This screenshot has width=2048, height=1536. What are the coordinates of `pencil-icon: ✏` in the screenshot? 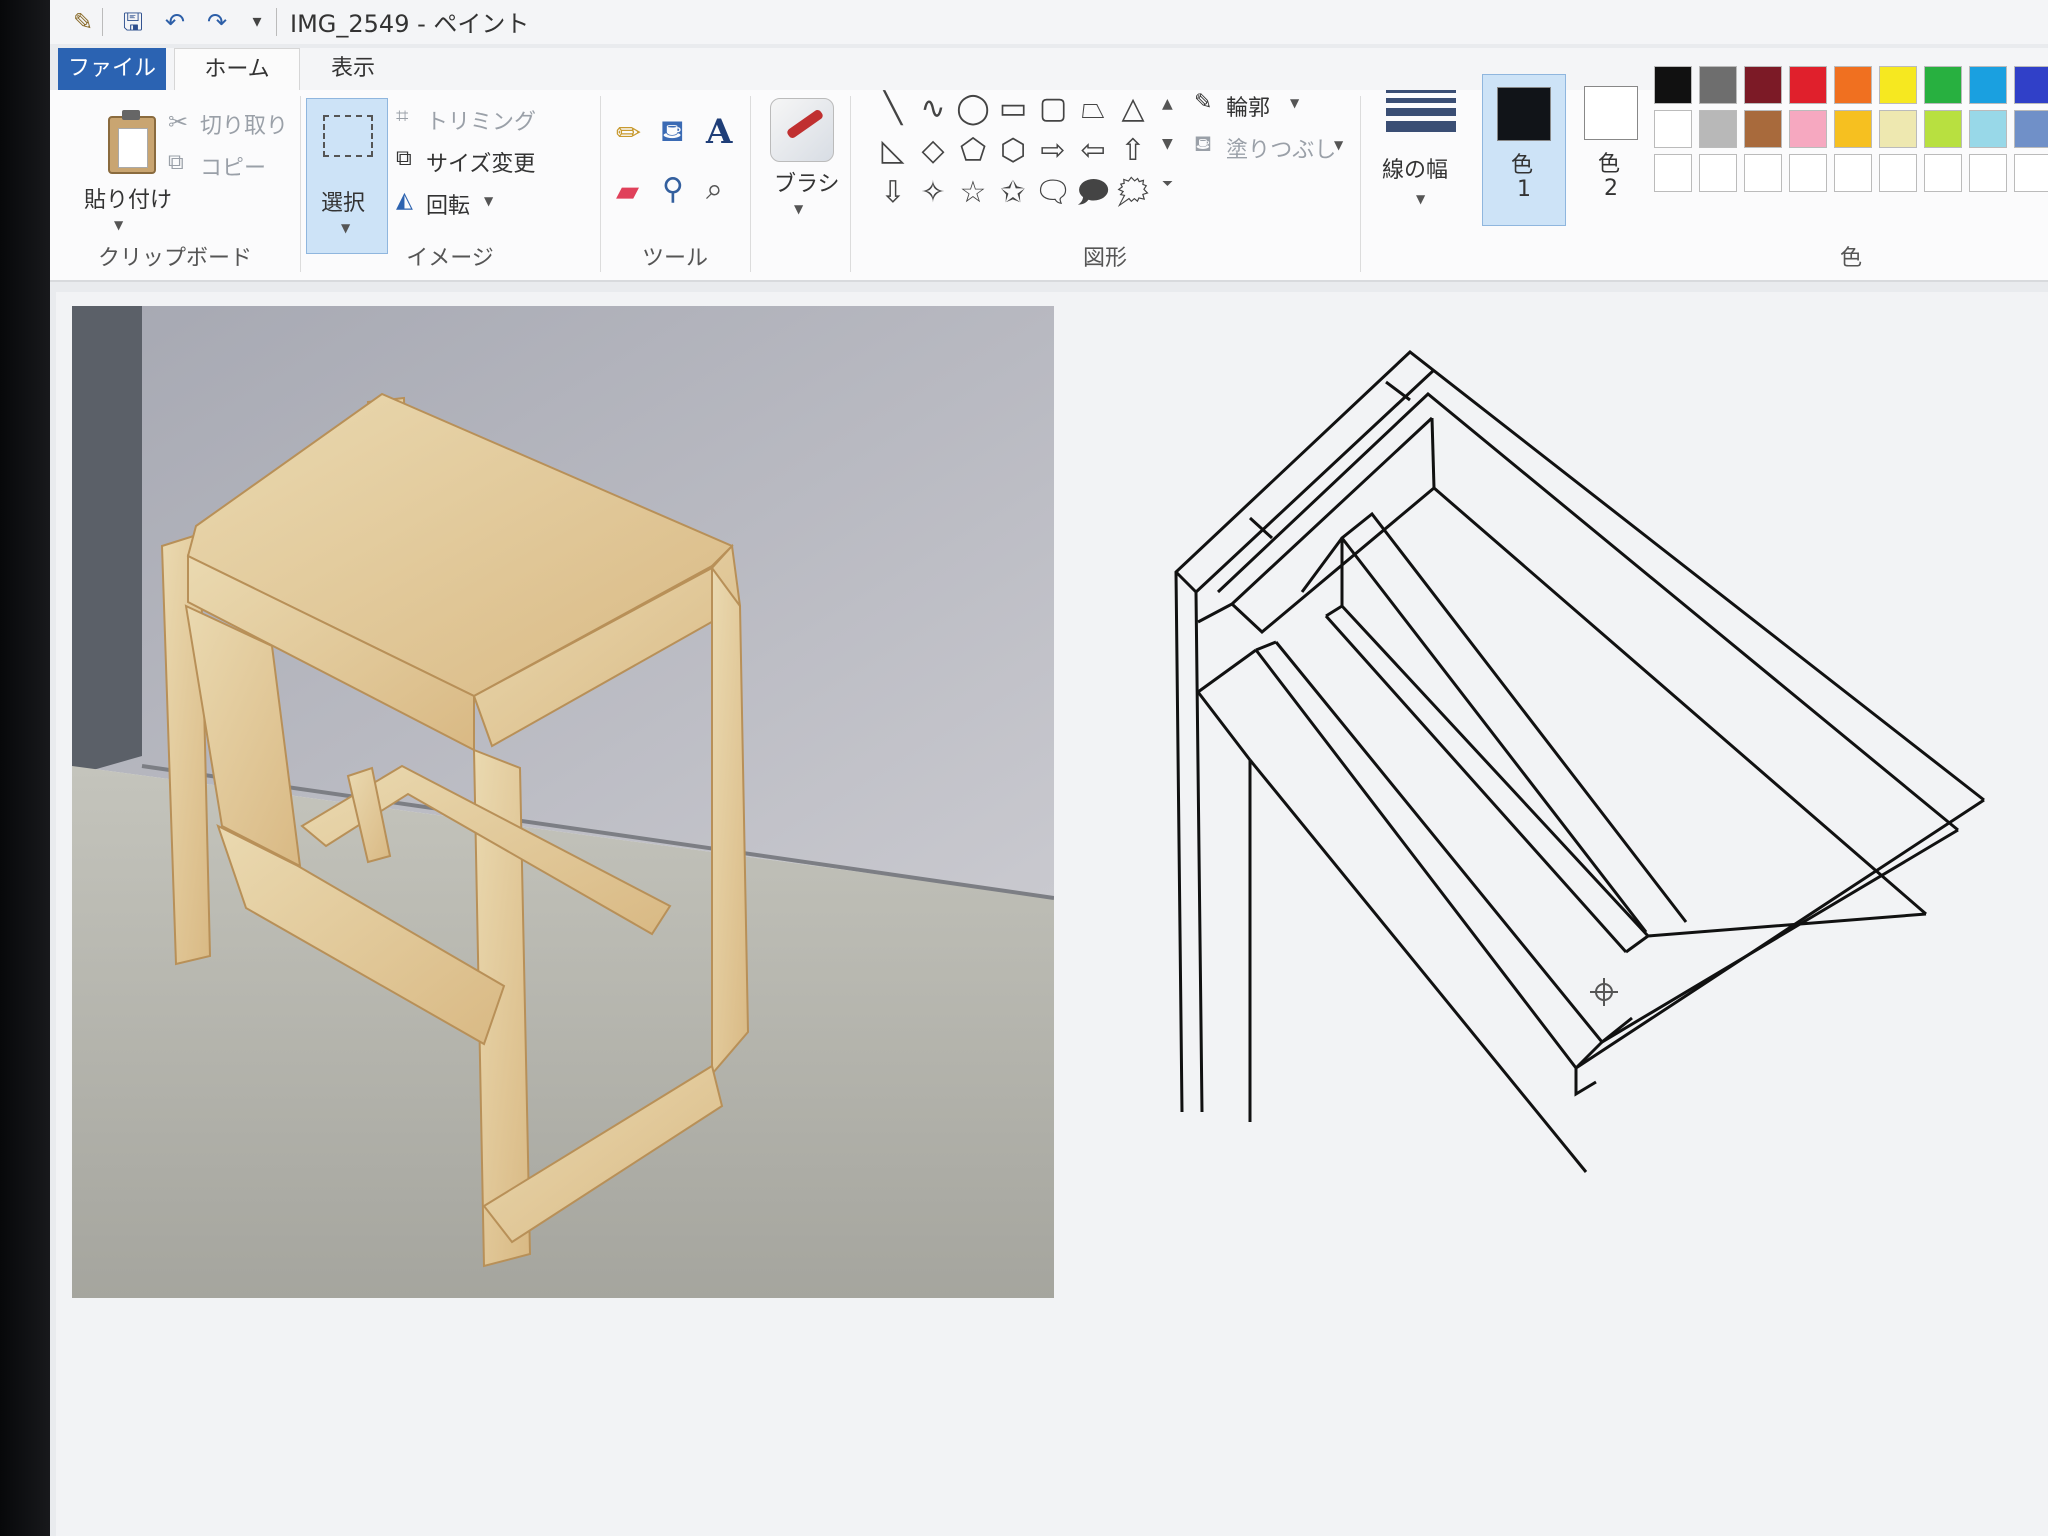 It's located at (628, 133).